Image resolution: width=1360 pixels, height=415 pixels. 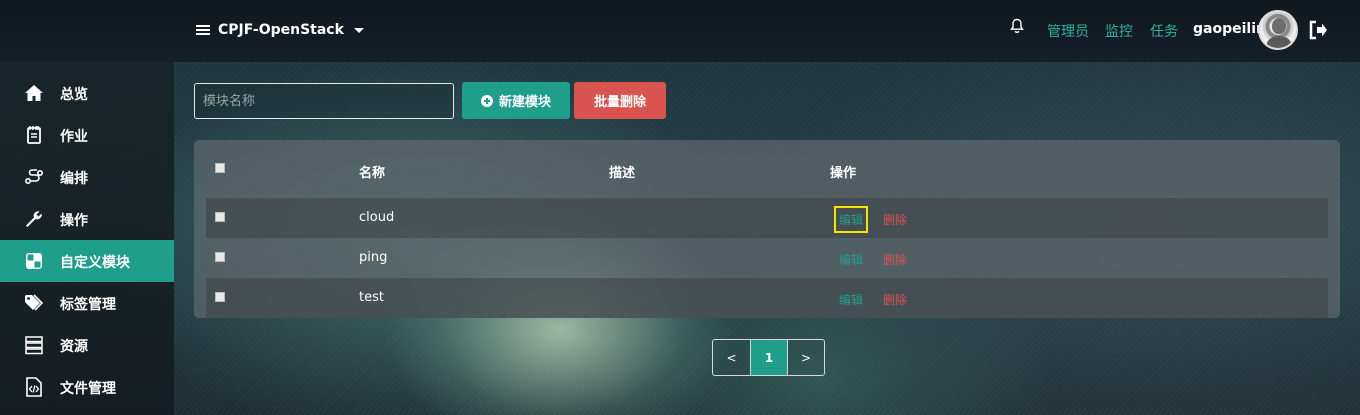 I want to click on sidebar-item-custom-modules: 自定义模块, so click(x=87, y=261).